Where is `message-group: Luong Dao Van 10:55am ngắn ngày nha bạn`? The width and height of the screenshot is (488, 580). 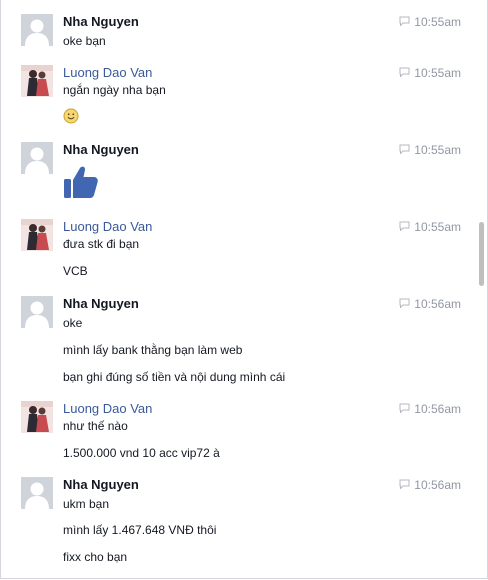
message-group: Luong Dao Van 10:55am ngắn ngày nha bạn is located at coordinates (236, 97).